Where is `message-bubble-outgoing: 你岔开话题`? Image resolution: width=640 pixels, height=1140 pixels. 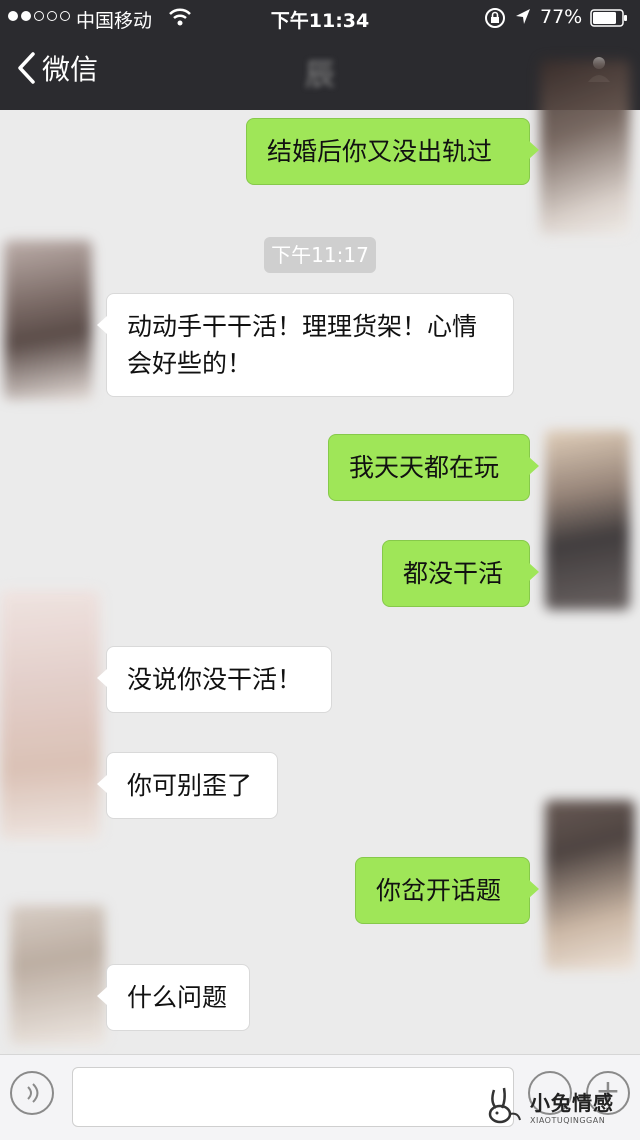 message-bubble-outgoing: 你岔开话题 is located at coordinates (447, 890).